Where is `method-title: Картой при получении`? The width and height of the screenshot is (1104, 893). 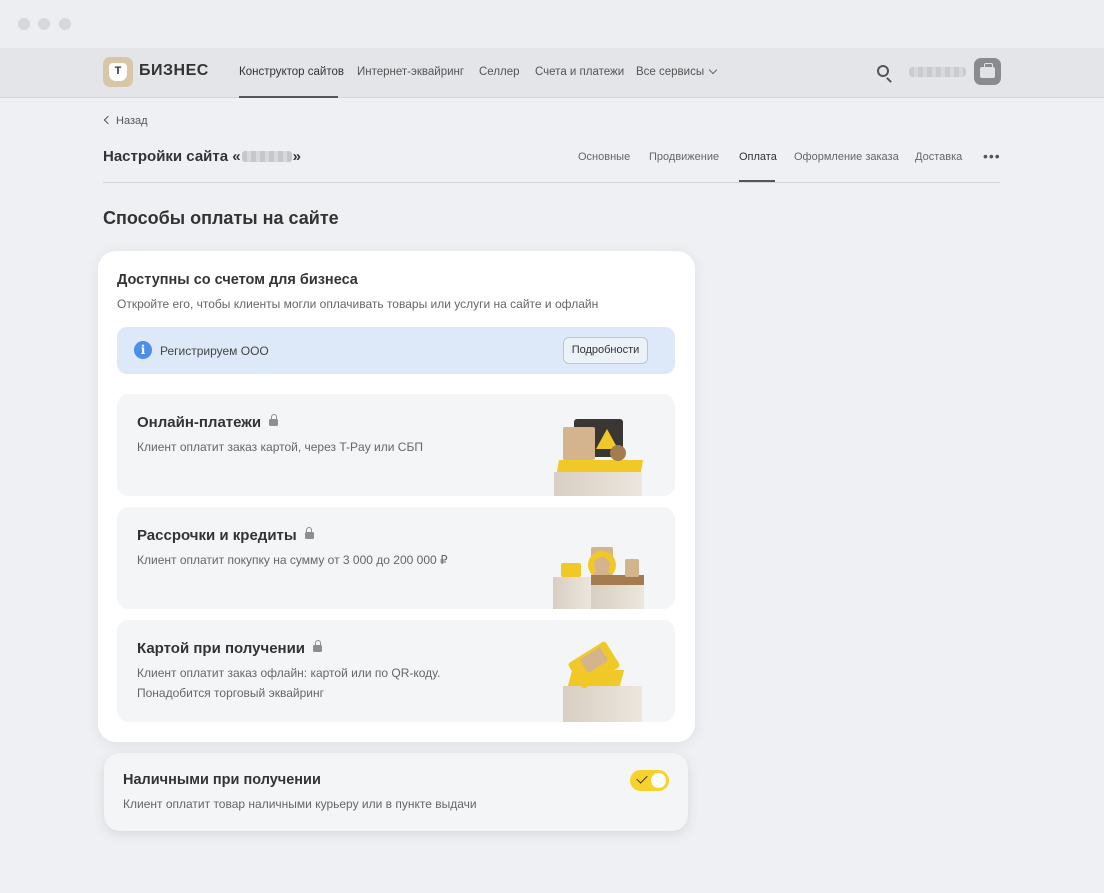
method-title: Картой при получении is located at coordinates (230, 648).